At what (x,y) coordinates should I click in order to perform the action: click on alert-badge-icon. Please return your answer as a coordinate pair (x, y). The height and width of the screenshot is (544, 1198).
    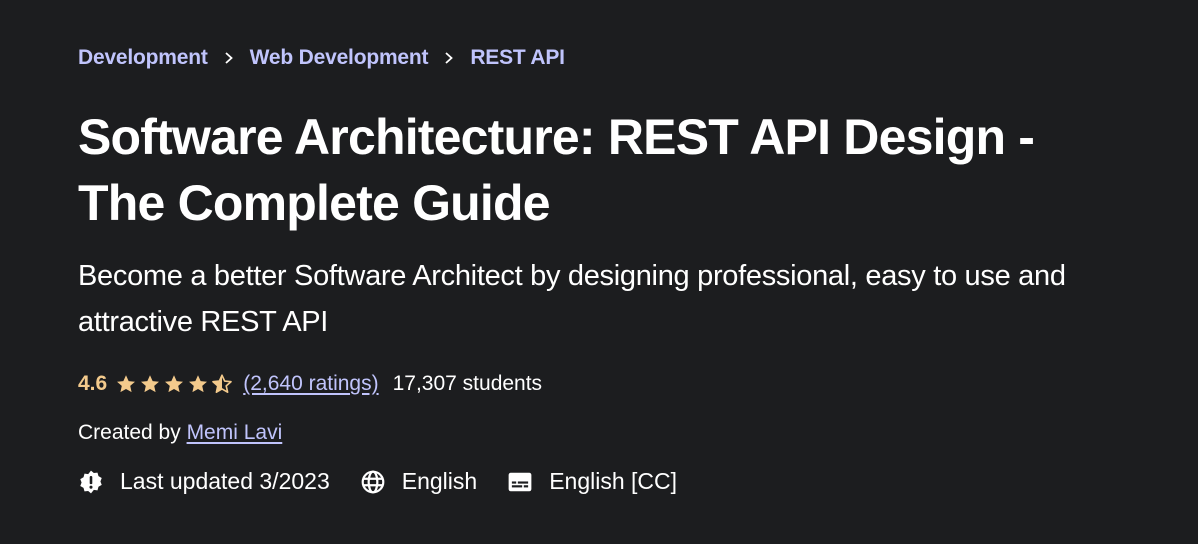
    Looking at the image, I should click on (91, 481).